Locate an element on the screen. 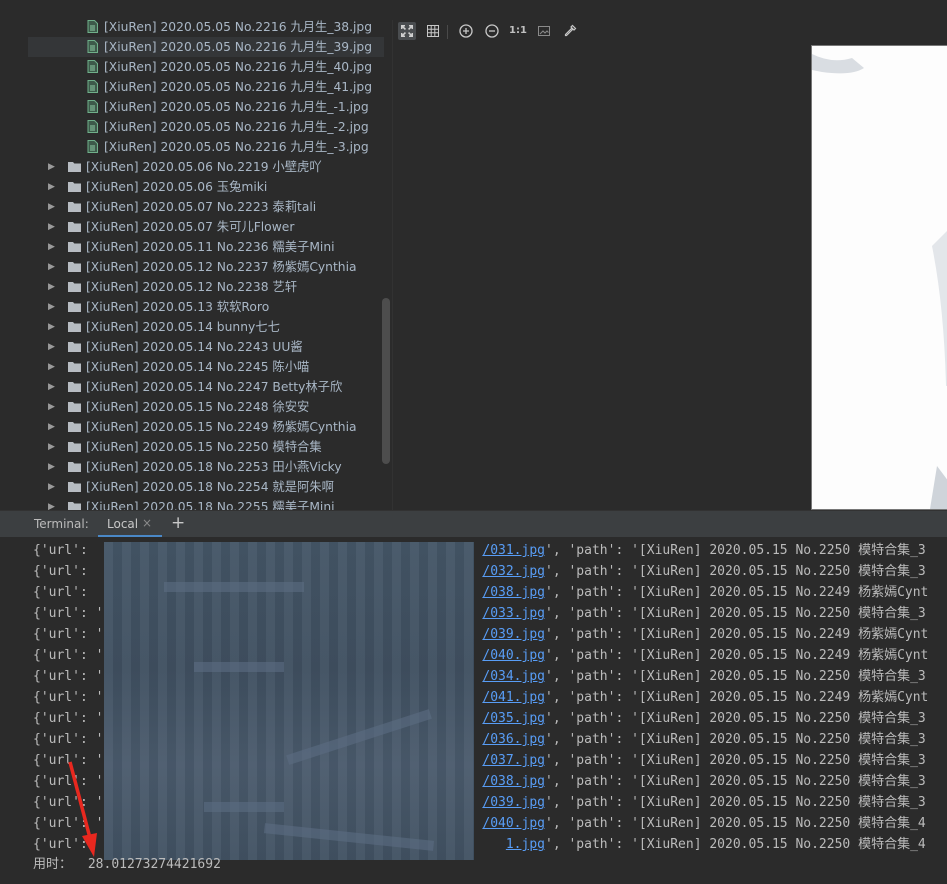 The height and width of the screenshot is (884, 947). top-strip is located at coordinates (473, 10).